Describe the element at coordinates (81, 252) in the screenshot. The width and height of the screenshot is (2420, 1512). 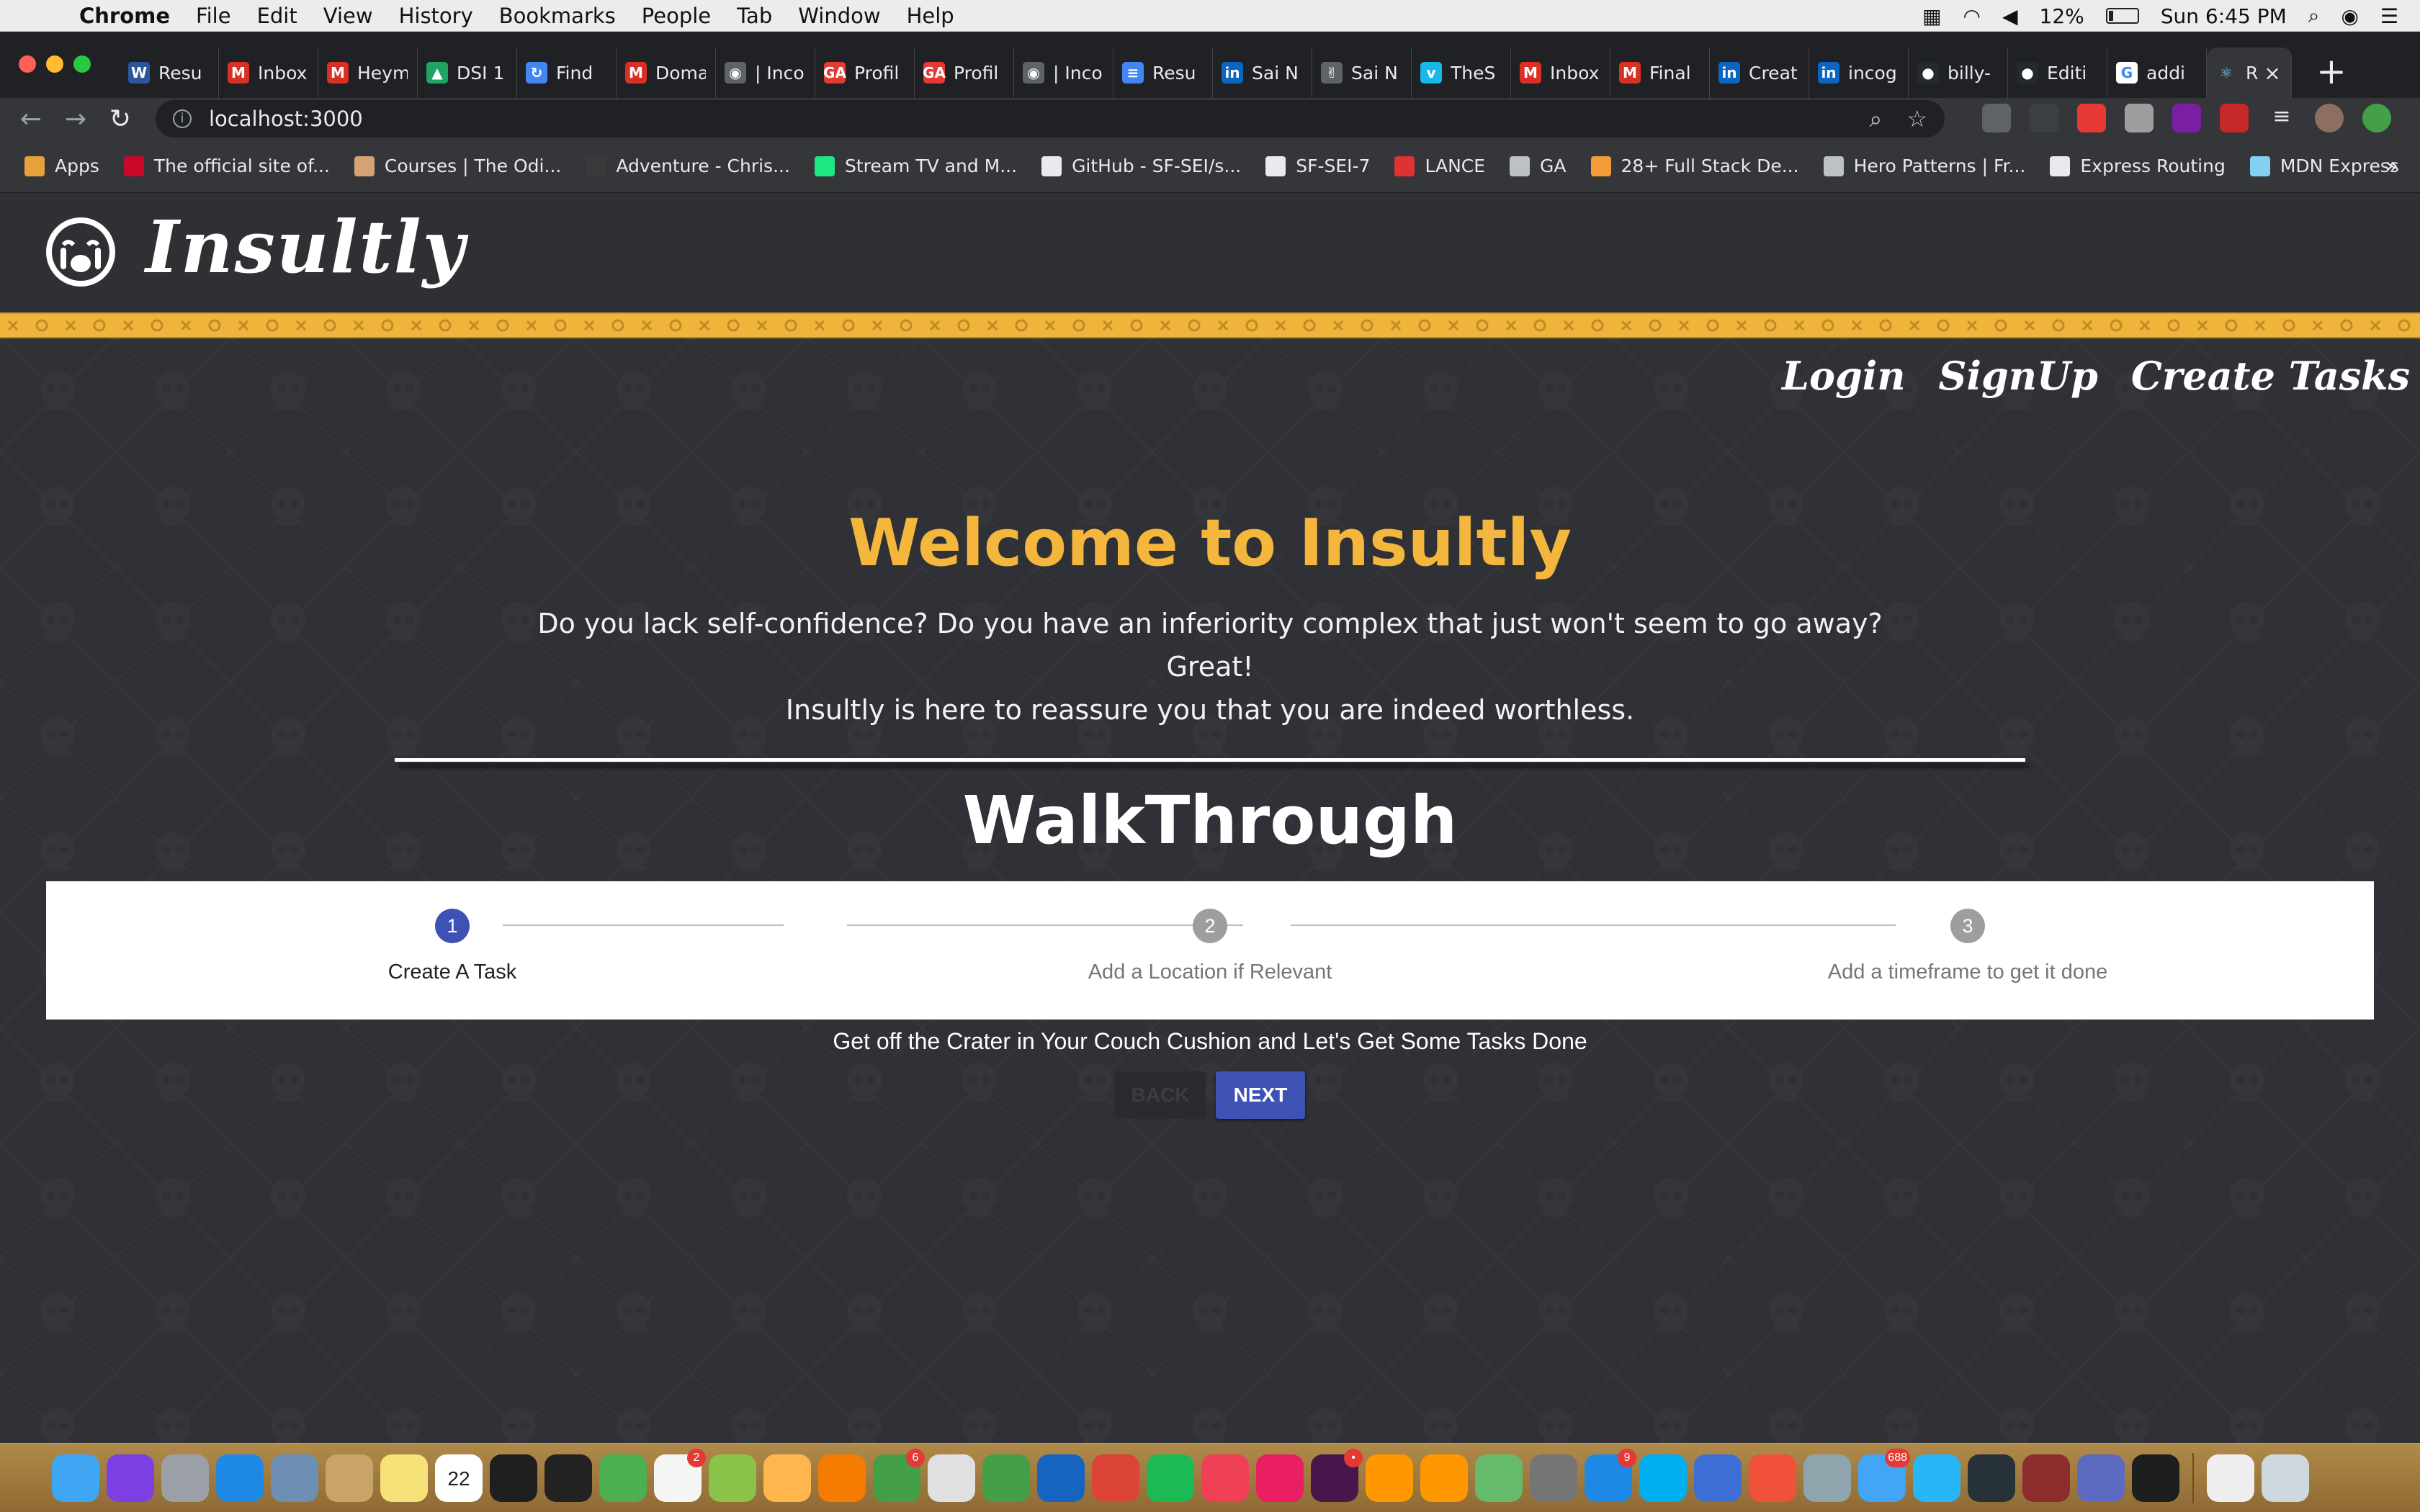
I see `crying-face-logo-icon` at that location.